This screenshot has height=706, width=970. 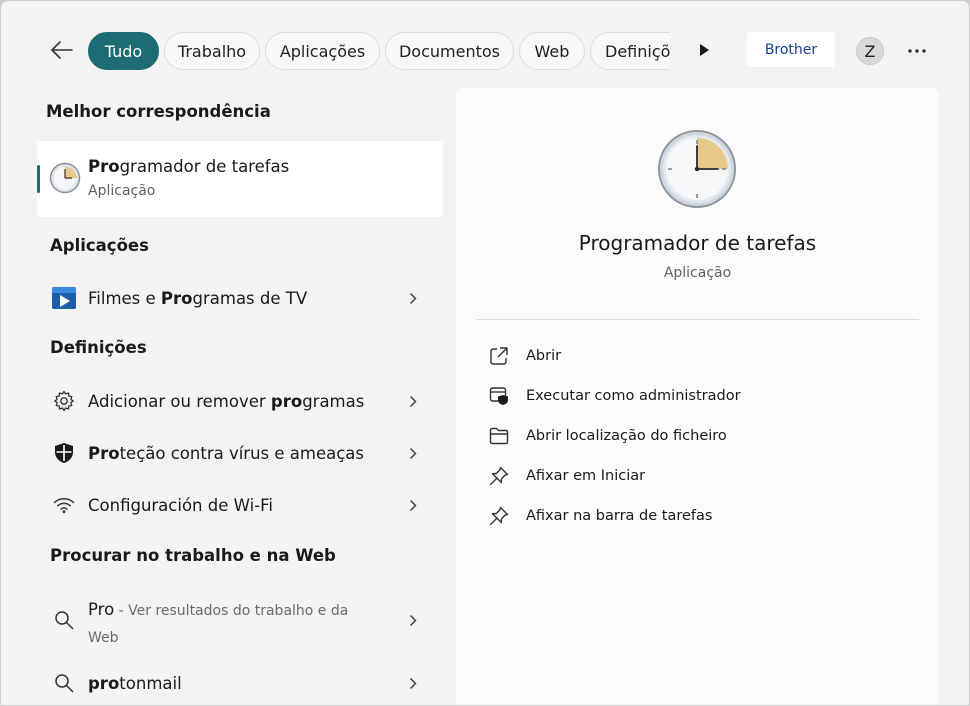 I want to click on best-match-subtitle: Aplicação, so click(x=122, y=191).